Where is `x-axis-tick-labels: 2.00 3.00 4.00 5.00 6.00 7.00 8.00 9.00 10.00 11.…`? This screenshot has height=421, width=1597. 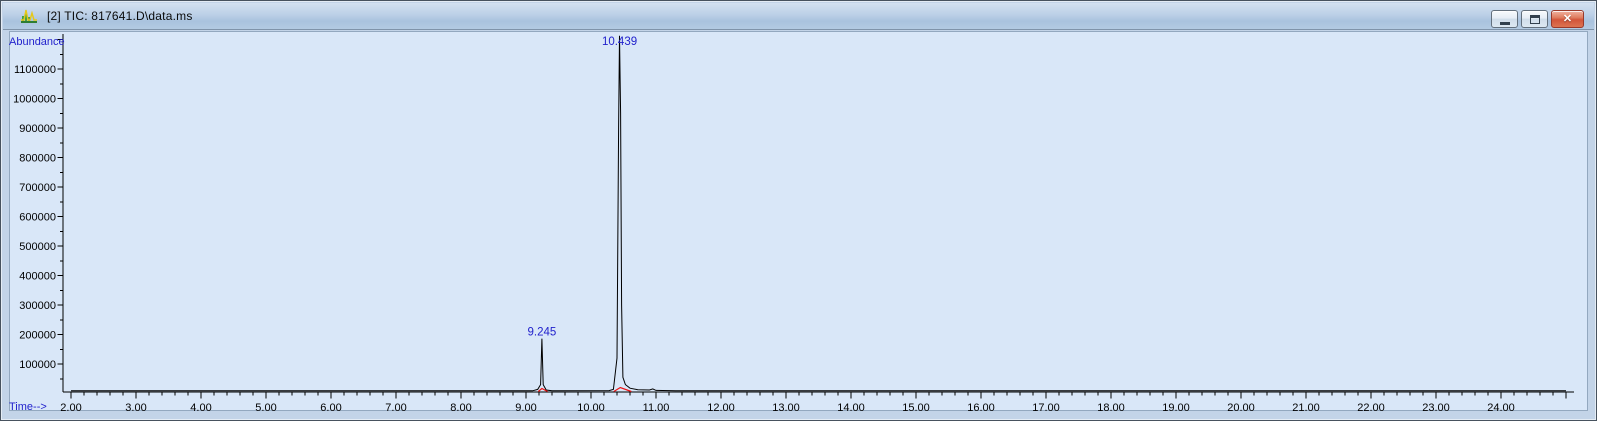 x-axis-tick-labels: 2.00 3.00 4.00 5.00 6.00 7.00 8.00 9.00 10.00 11.… is located at coordinates (787, 408).